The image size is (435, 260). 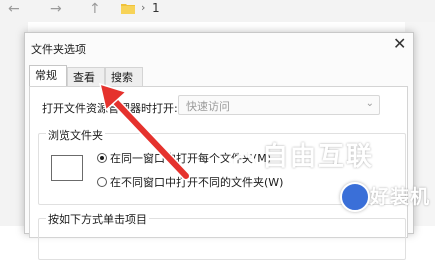 I want to click on watermark-brand: 自由互联, so click(x=318, y=157).